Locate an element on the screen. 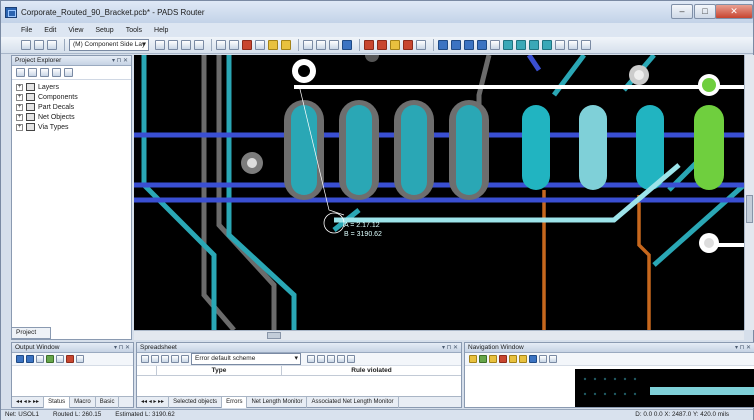 Image resolution: width=754 pixels, height=420 pixels. maximize-button: □ is located at coordinates (705, 11).